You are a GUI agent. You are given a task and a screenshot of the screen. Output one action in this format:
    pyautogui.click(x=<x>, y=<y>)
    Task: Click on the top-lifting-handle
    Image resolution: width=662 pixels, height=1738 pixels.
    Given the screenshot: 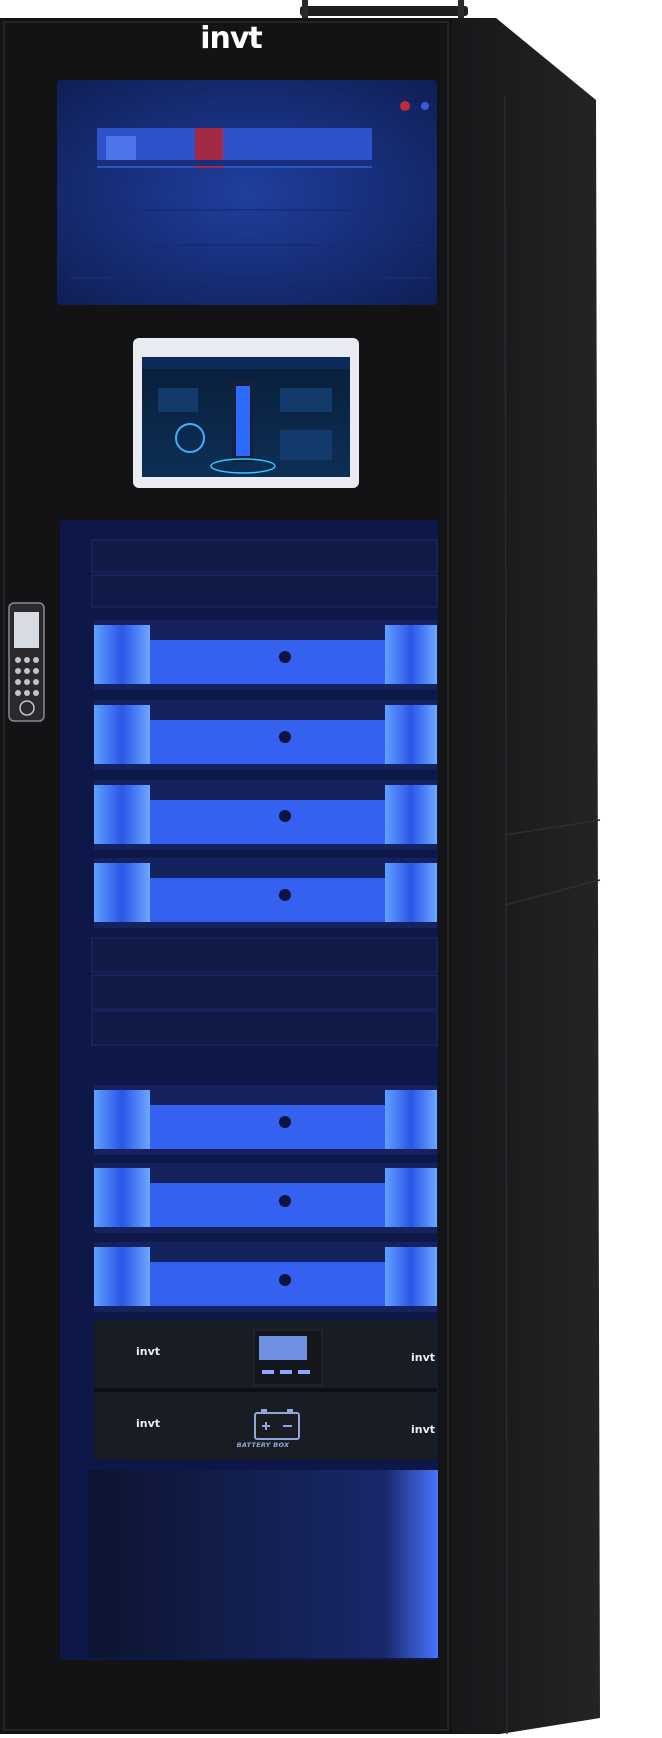 What is the action you would take?
    pyautogui.click(x=384, y=9)
    